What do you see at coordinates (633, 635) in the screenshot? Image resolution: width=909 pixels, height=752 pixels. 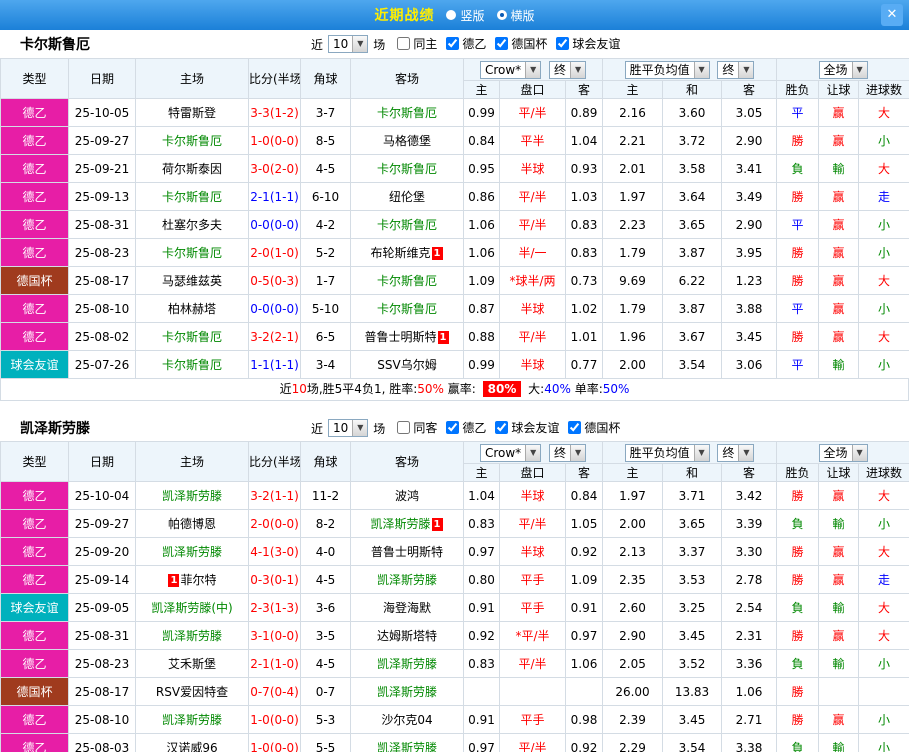 I see `avg-home-cell: 2.90` at bounding box center [633, 635].